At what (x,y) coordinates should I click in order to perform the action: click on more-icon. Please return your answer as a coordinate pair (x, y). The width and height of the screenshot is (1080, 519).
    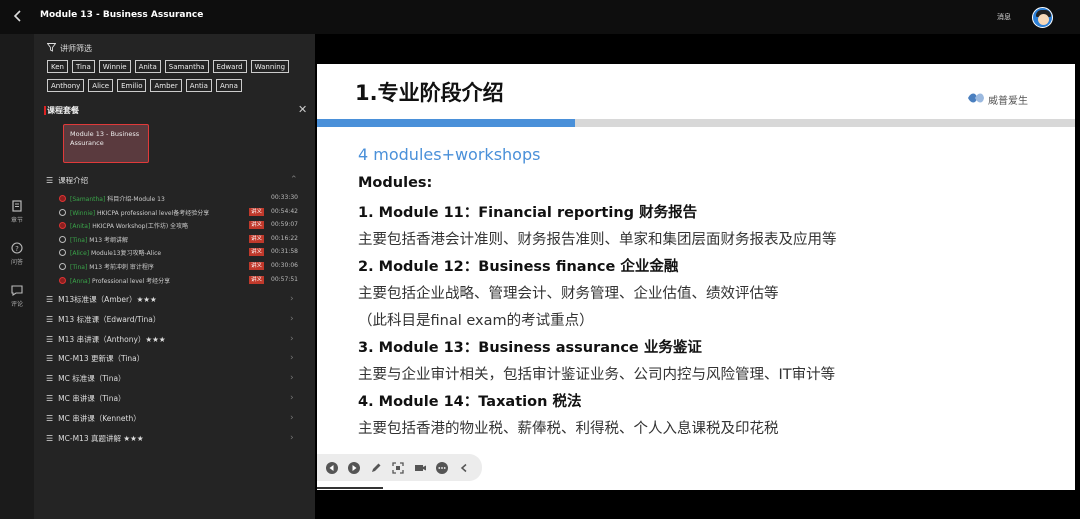
    Looking at the image, I should click on (442, 468).